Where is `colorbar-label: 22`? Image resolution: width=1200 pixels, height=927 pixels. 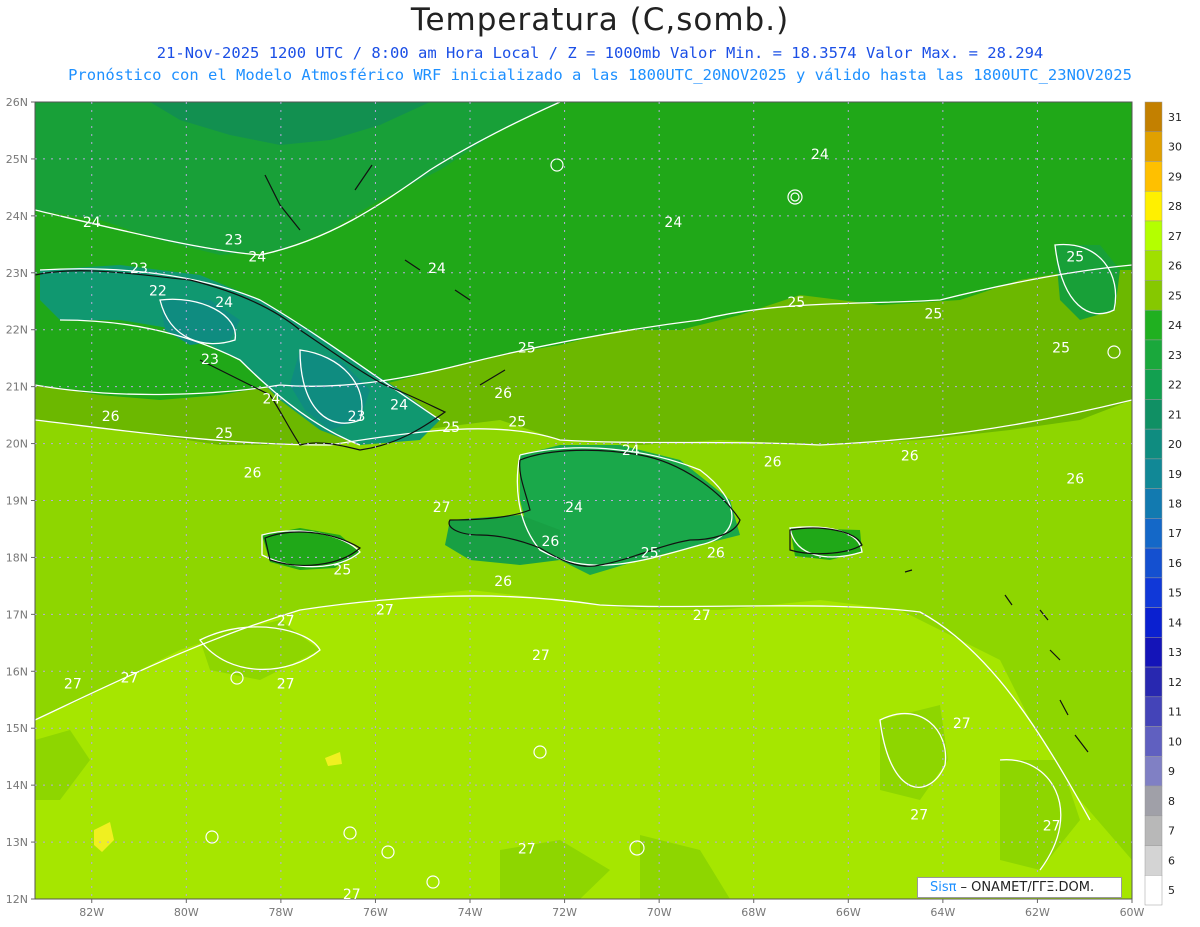
colorbar-label: 22 is located at coordinates (1175, 385).